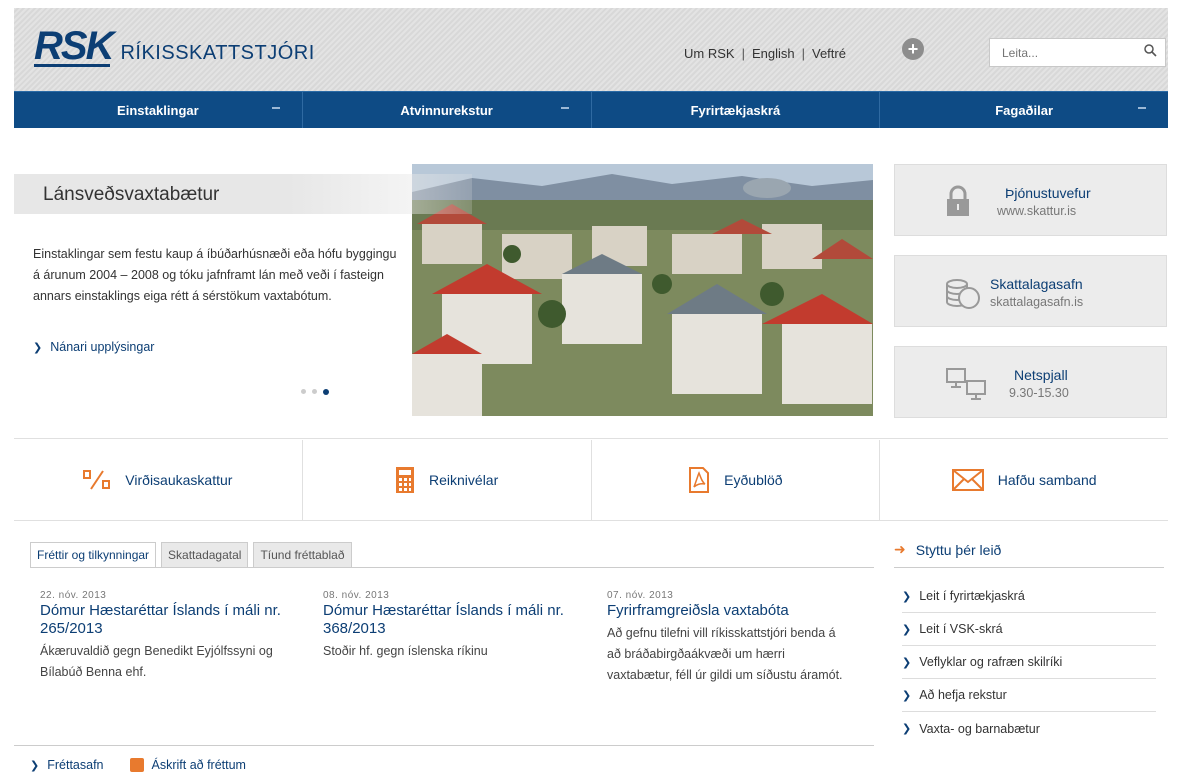 The image size is (1182, 775). I want to click on shortcut-item: ❯ Að hefja rekstur, so click(1029, 695).